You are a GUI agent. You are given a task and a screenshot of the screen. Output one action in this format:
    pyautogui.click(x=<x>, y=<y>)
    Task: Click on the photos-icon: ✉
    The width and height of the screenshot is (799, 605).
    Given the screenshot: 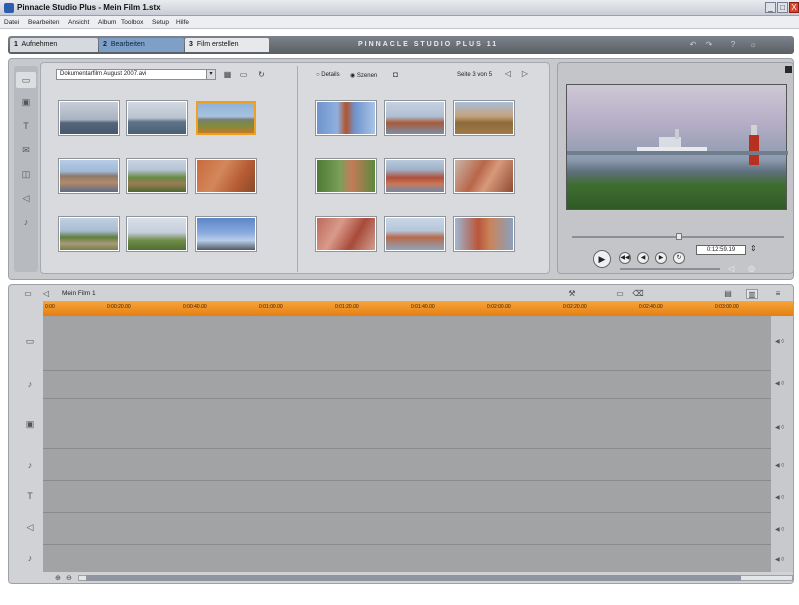 What is the action you would take?
    pyautogui.click(x=26, y=150)
    